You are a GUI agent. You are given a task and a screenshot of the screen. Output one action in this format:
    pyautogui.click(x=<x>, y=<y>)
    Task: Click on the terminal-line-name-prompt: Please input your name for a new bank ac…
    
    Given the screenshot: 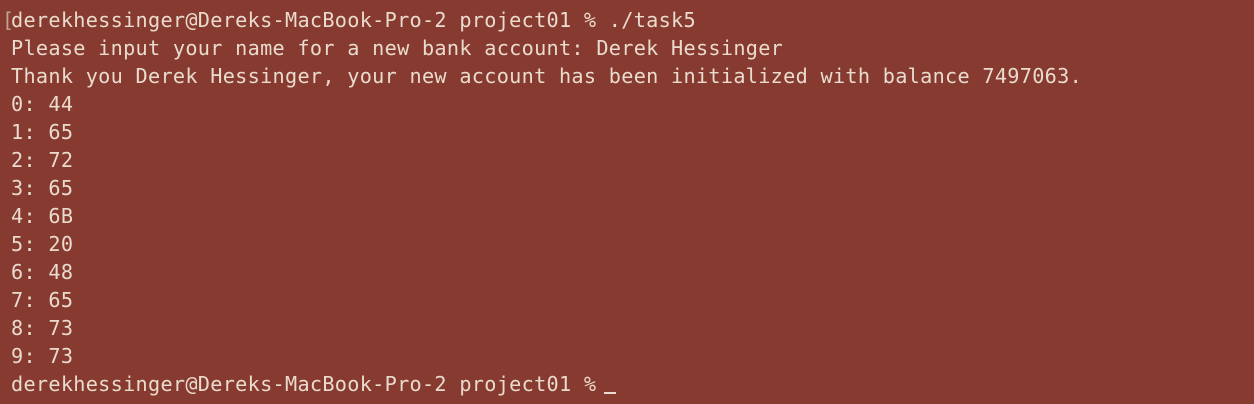 What is the action you would take?
    pyautogui.click(x=397, y=48)
    